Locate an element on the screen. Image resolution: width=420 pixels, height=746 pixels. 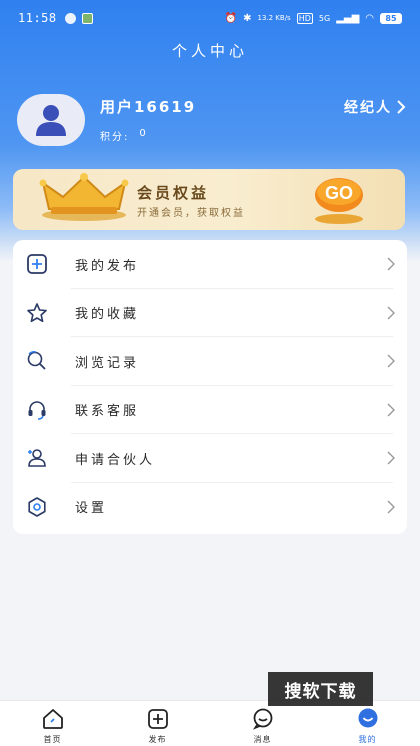
avatar is located at coordinates (51, 120).